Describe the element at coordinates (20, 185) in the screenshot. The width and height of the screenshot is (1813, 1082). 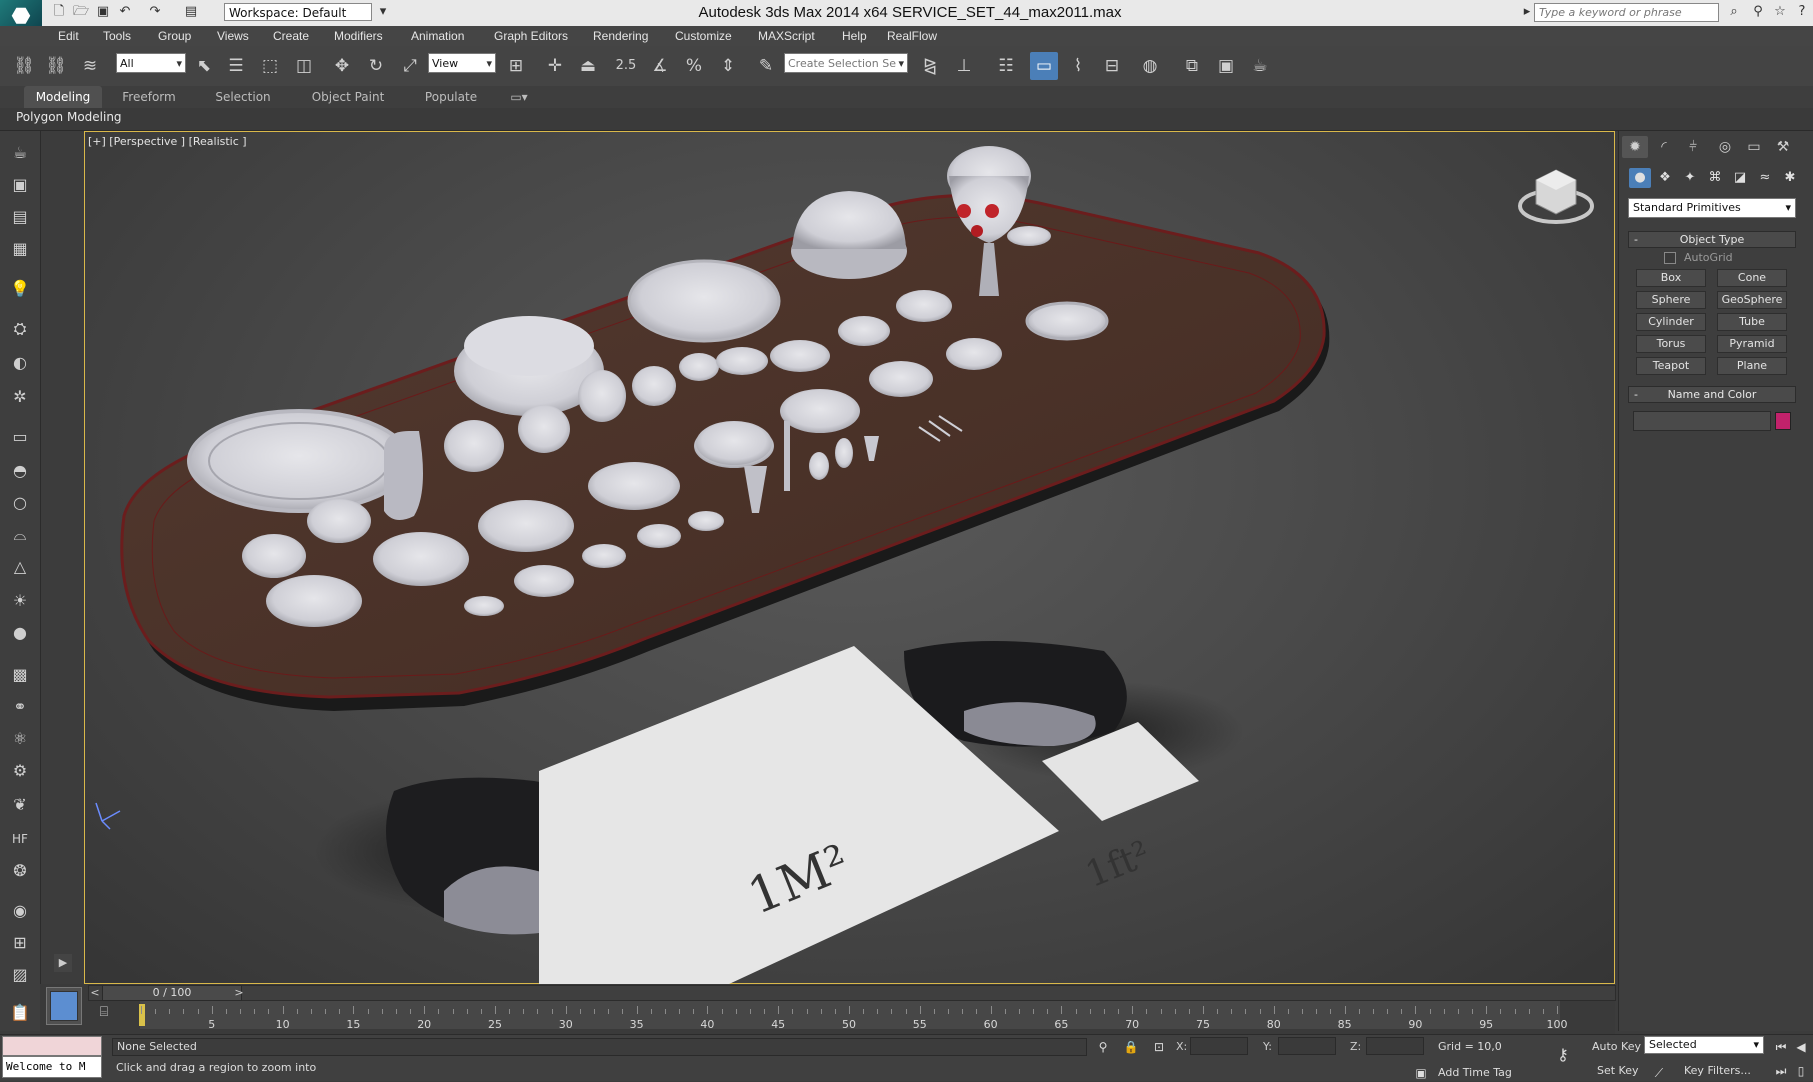
I see `render-icon: ▣` at that location.